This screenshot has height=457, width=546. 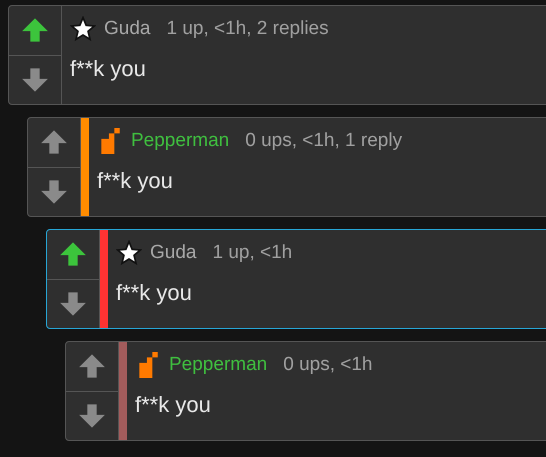 I want to click on comment-meta: 0 ups, <1h, 1 reply, so click(x=323, y=141).